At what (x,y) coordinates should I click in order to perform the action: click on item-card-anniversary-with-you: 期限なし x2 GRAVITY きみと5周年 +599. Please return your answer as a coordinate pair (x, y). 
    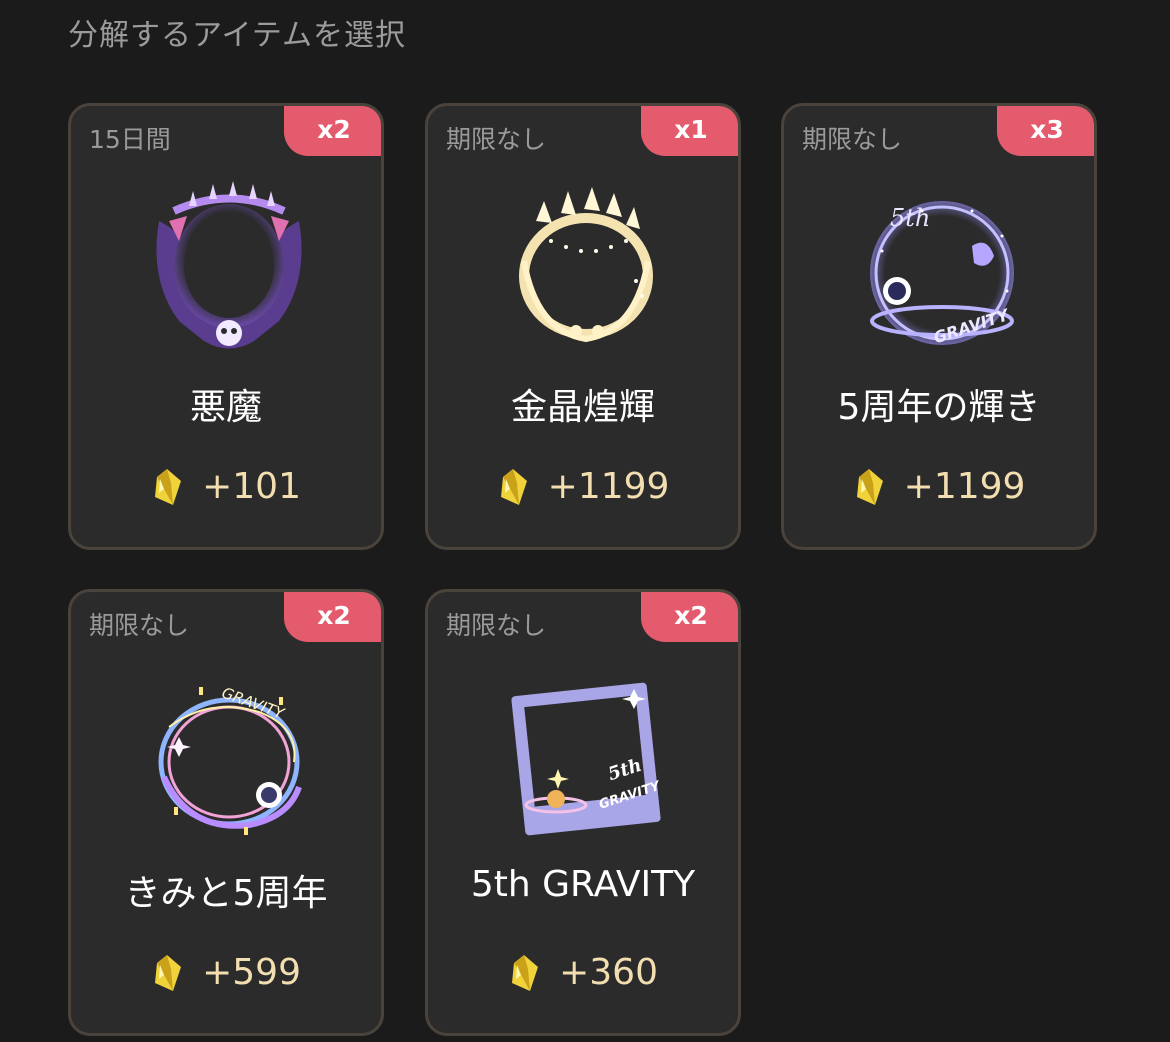
    Looking at the image, I should click on (226, 812).